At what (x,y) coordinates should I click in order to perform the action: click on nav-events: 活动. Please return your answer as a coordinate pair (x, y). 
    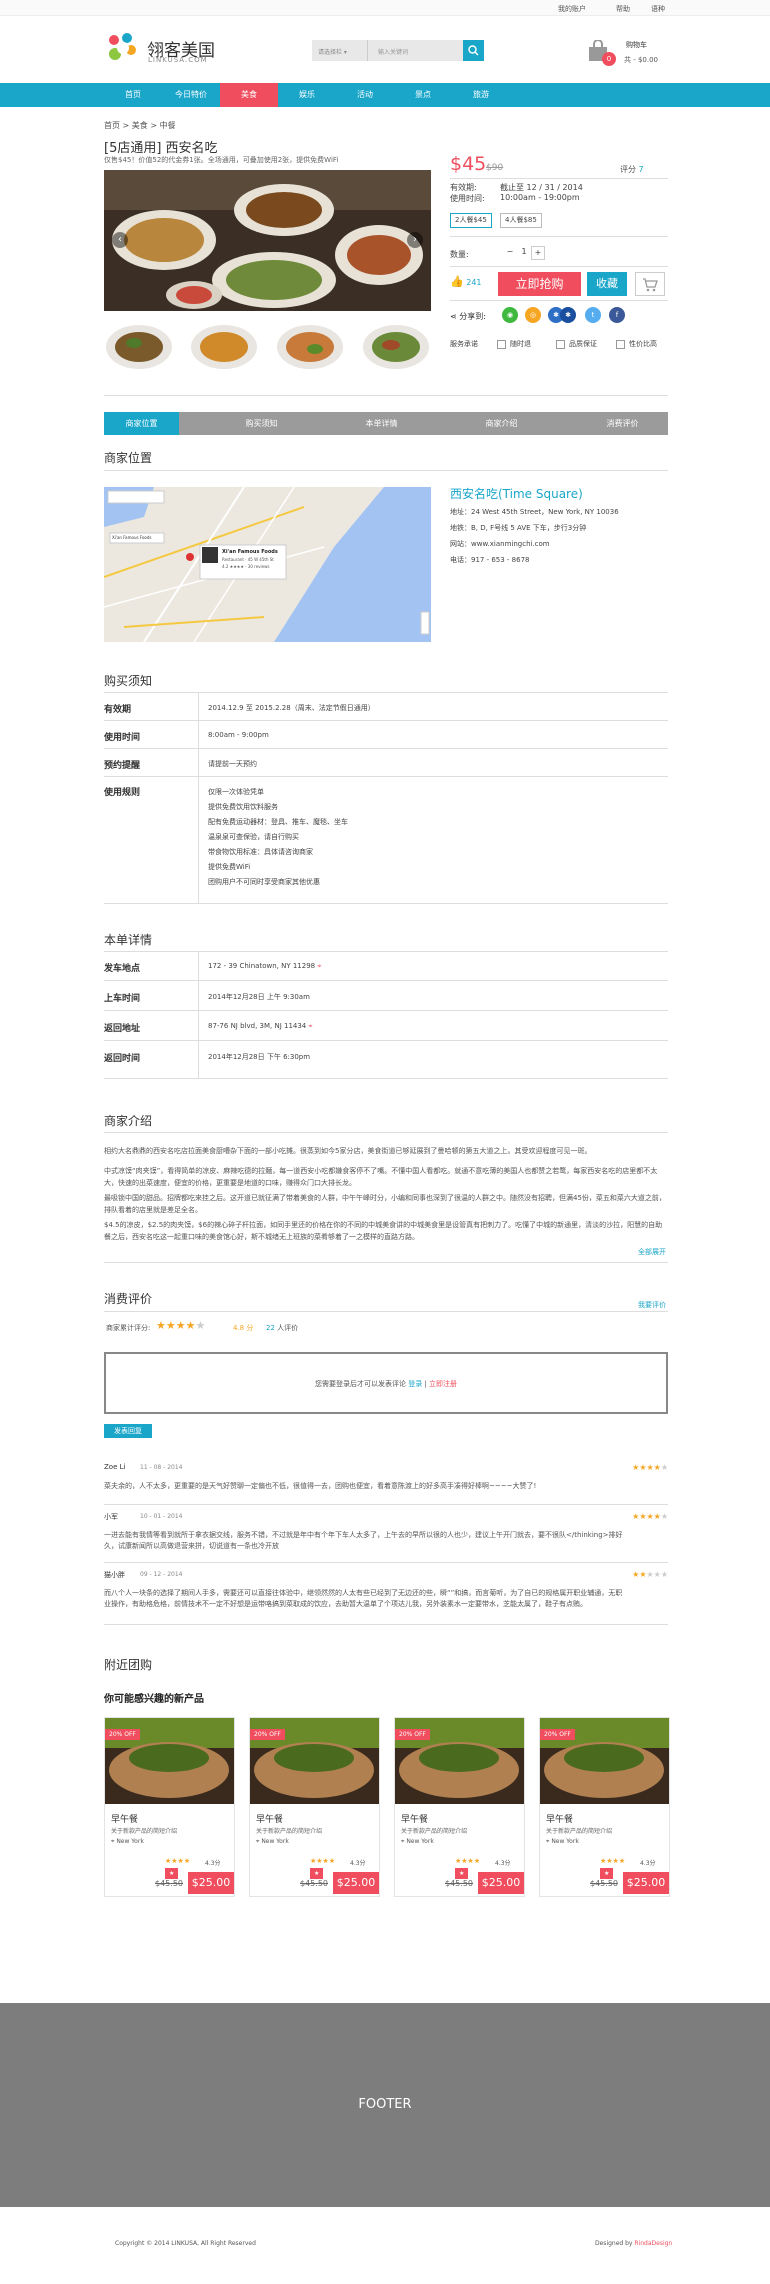
    Looking at the image, I should click on (365, 95).